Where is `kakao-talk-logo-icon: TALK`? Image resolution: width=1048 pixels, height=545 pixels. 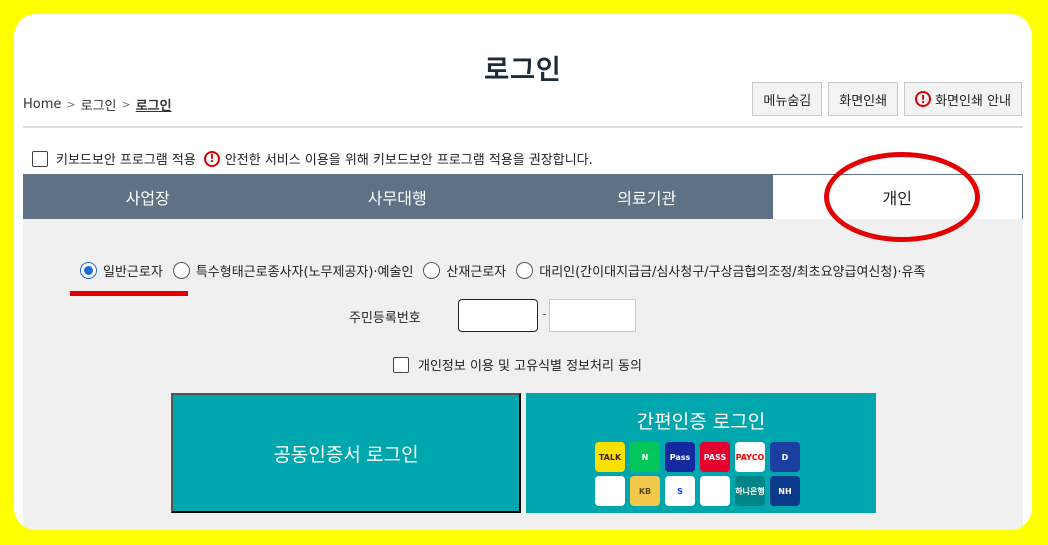 kakao-talk-logo-icon: TALK is located at coordinates (610, 457).